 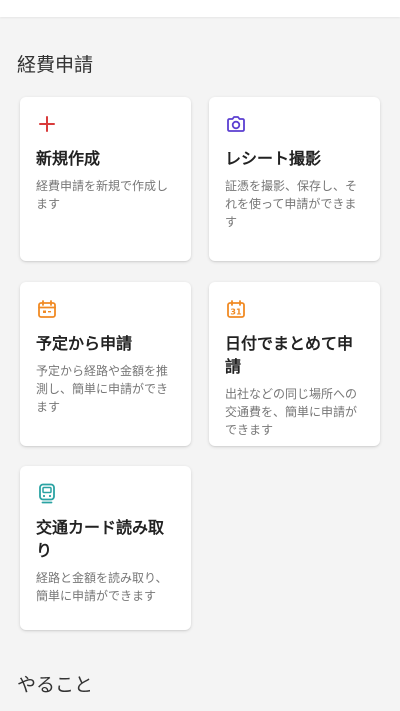 I want to click on card-description: 出社などの同じ場所への交通費を、簡単に申請ができます, so click(x=291, y=412).